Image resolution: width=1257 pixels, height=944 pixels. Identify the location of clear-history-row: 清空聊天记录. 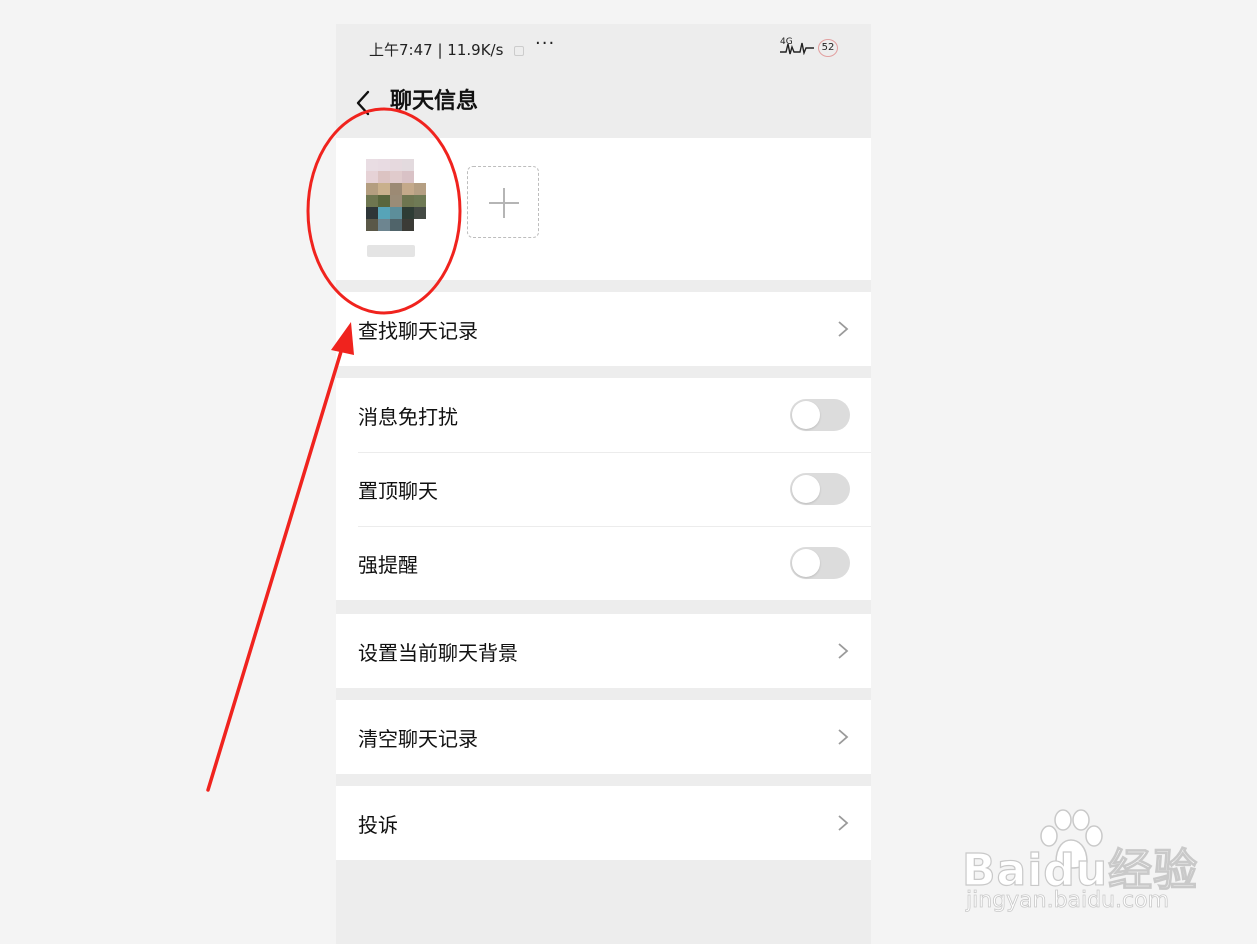
(603, 737).